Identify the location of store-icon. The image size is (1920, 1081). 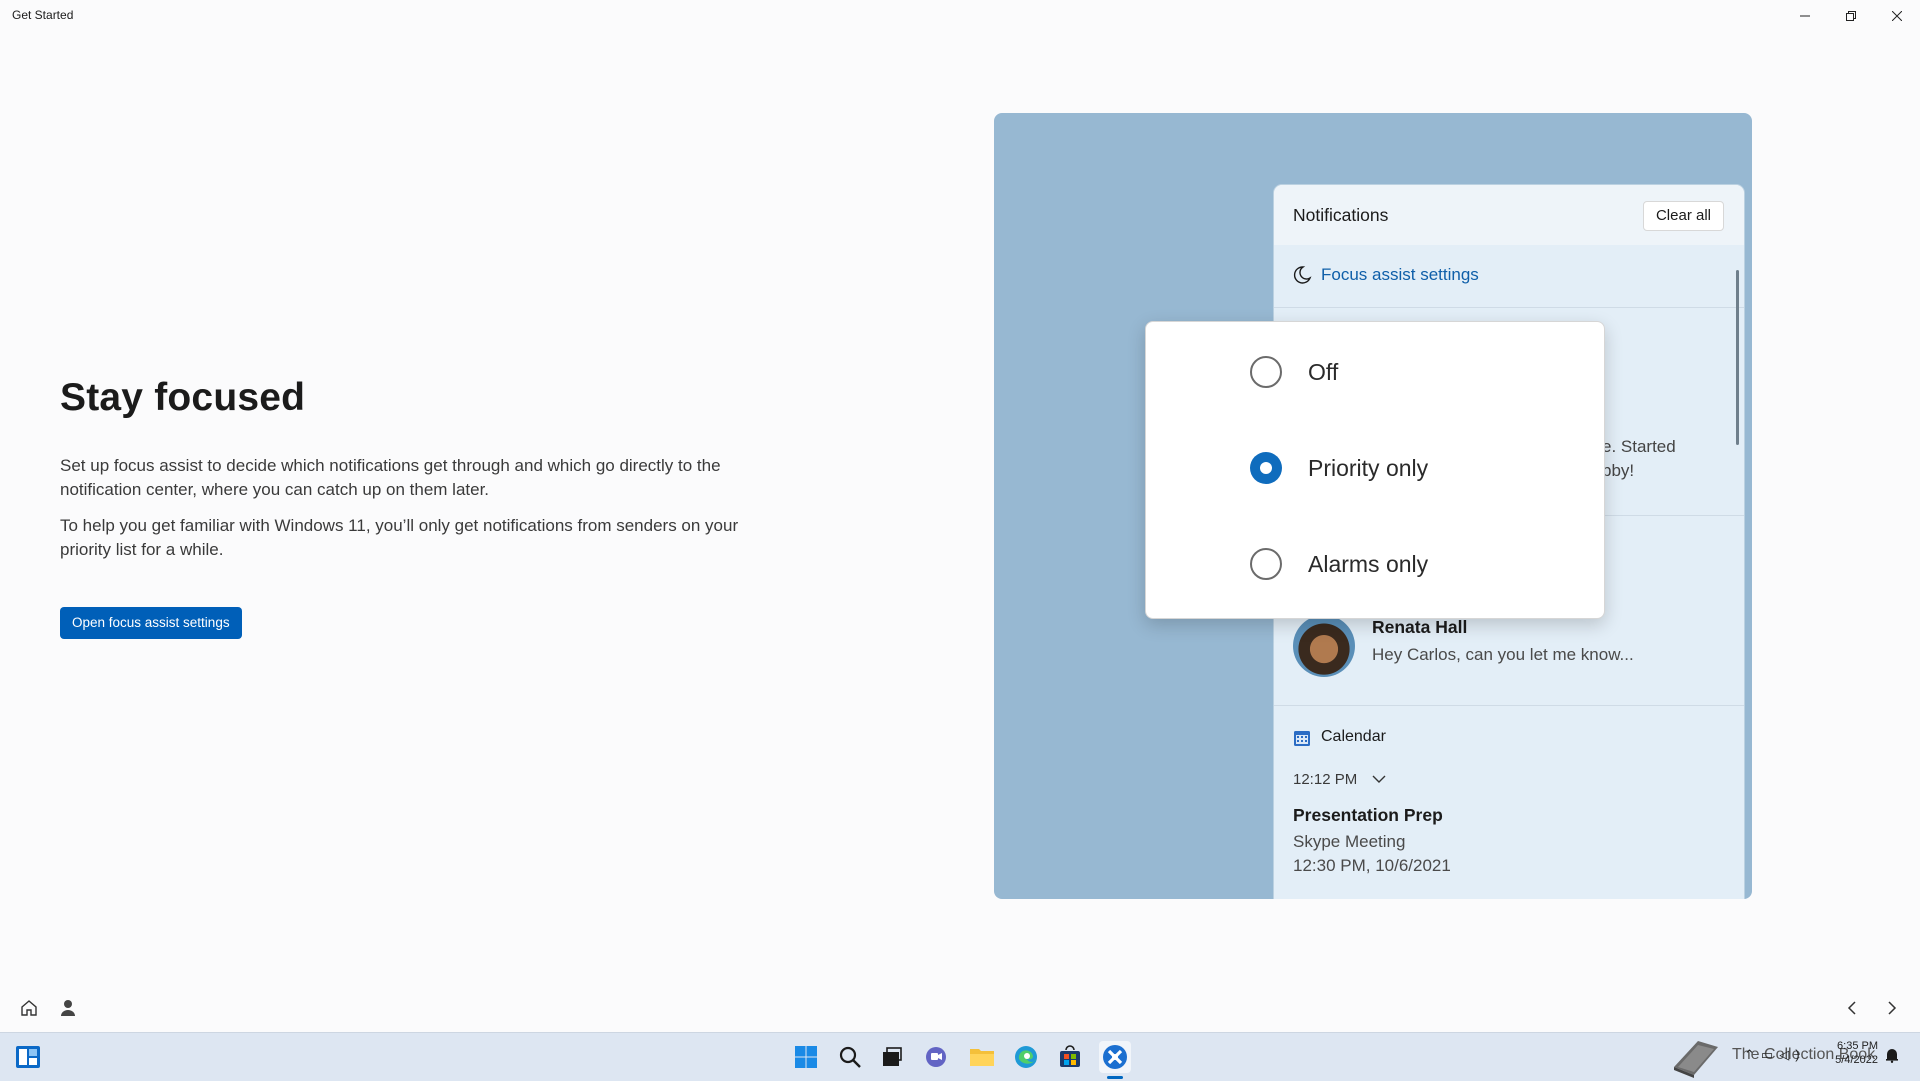
(1070, 1056).